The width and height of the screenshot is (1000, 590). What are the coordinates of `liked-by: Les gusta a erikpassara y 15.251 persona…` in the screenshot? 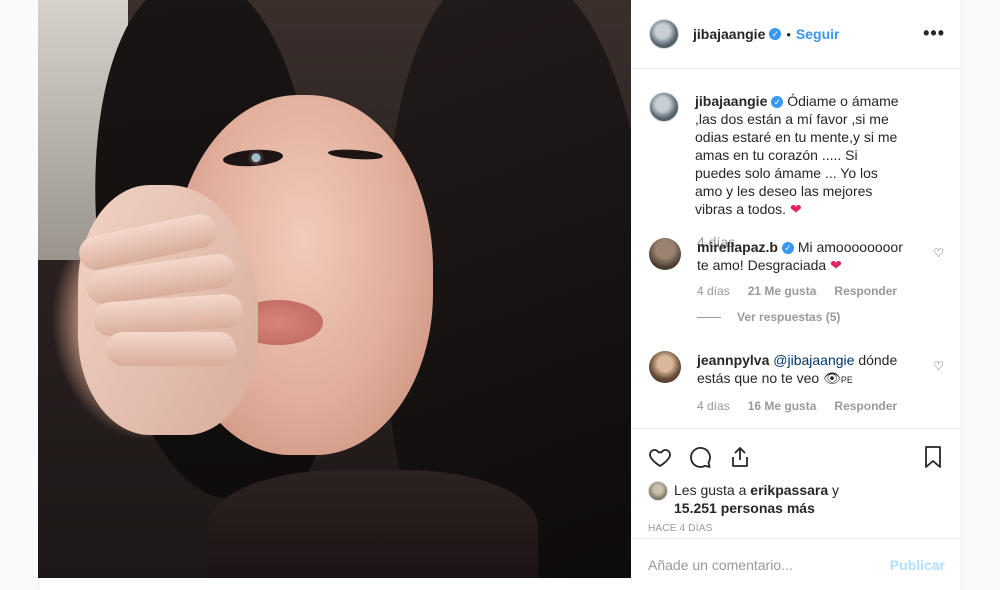 It's located at (796, 499).